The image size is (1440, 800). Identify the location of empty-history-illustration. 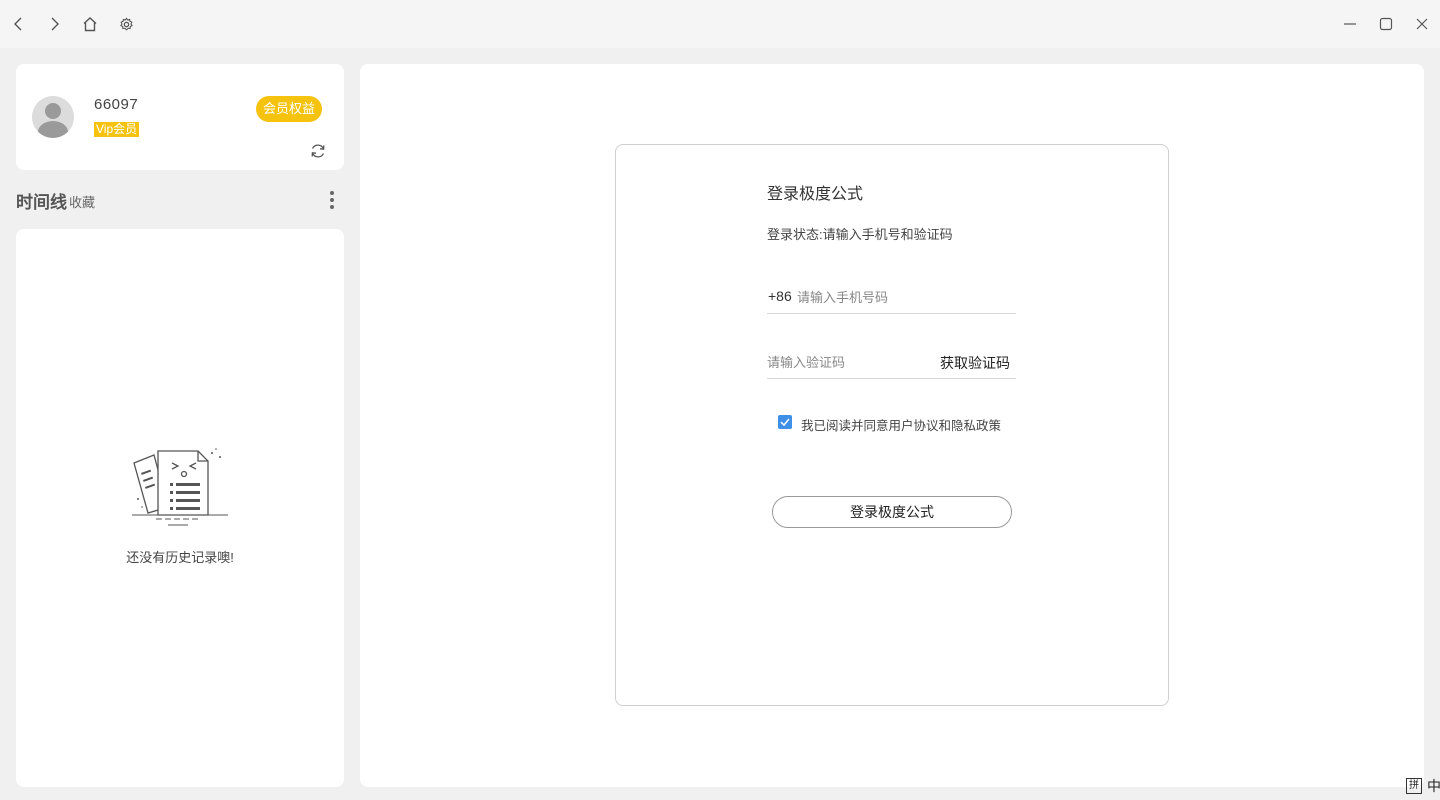
(180, 489).